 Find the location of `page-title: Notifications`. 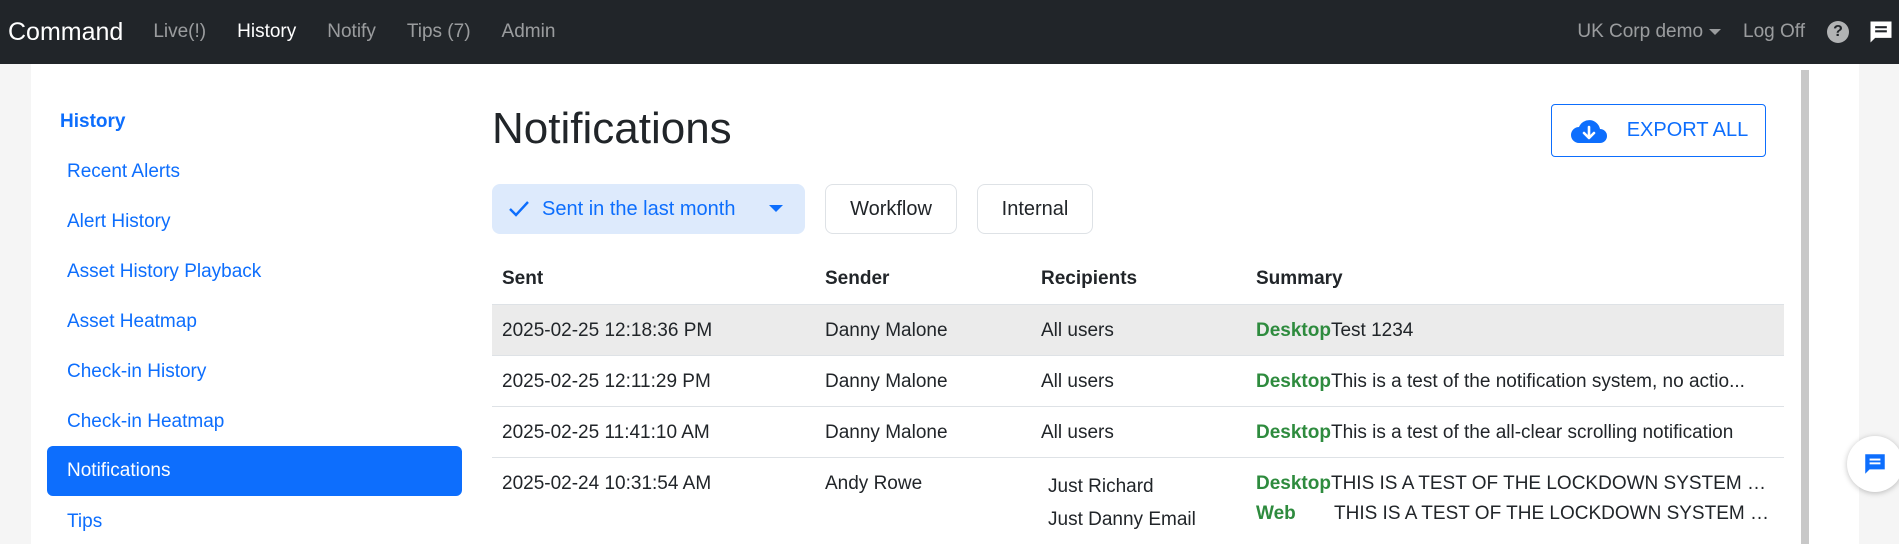

page-title: Notifications is located at coordinates (612, 128).